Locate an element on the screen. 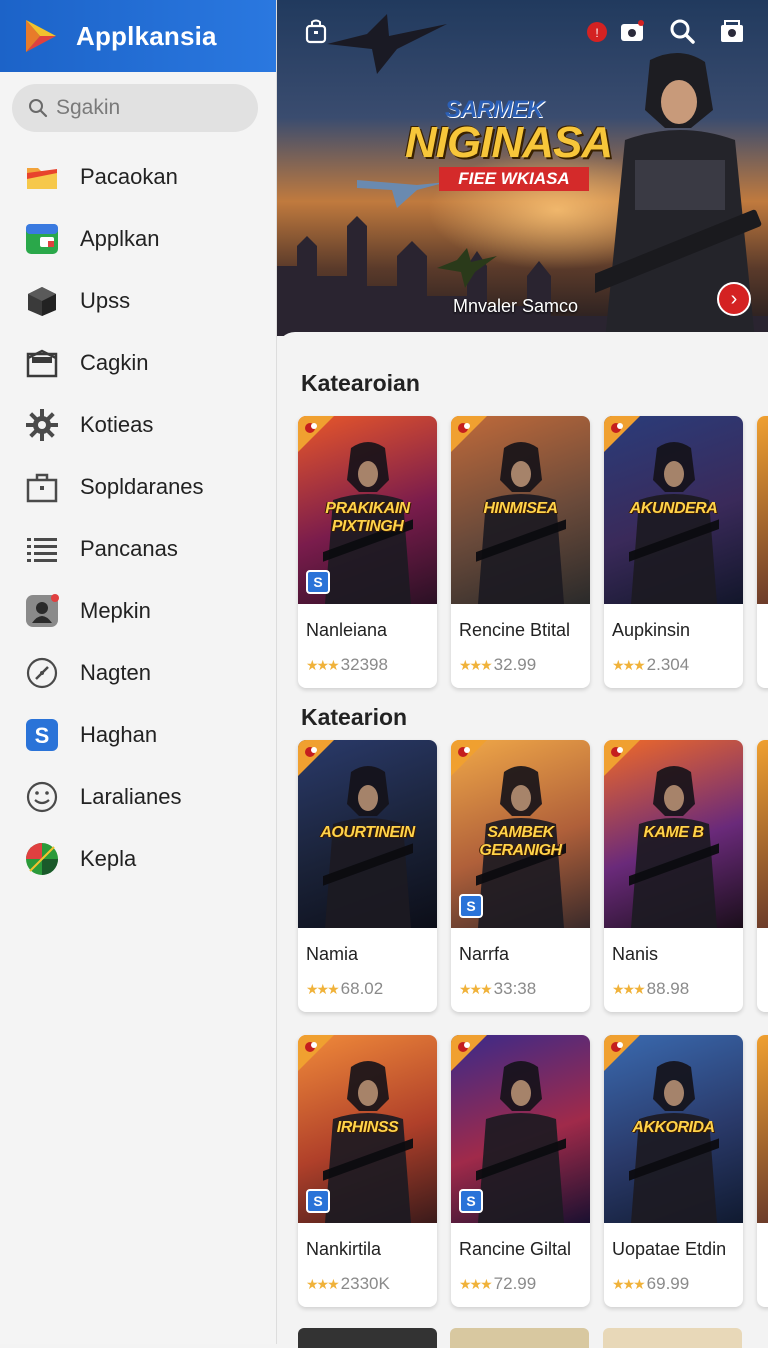 The image size is (768, 1348). list-icon is located at coordinates (42, 549).